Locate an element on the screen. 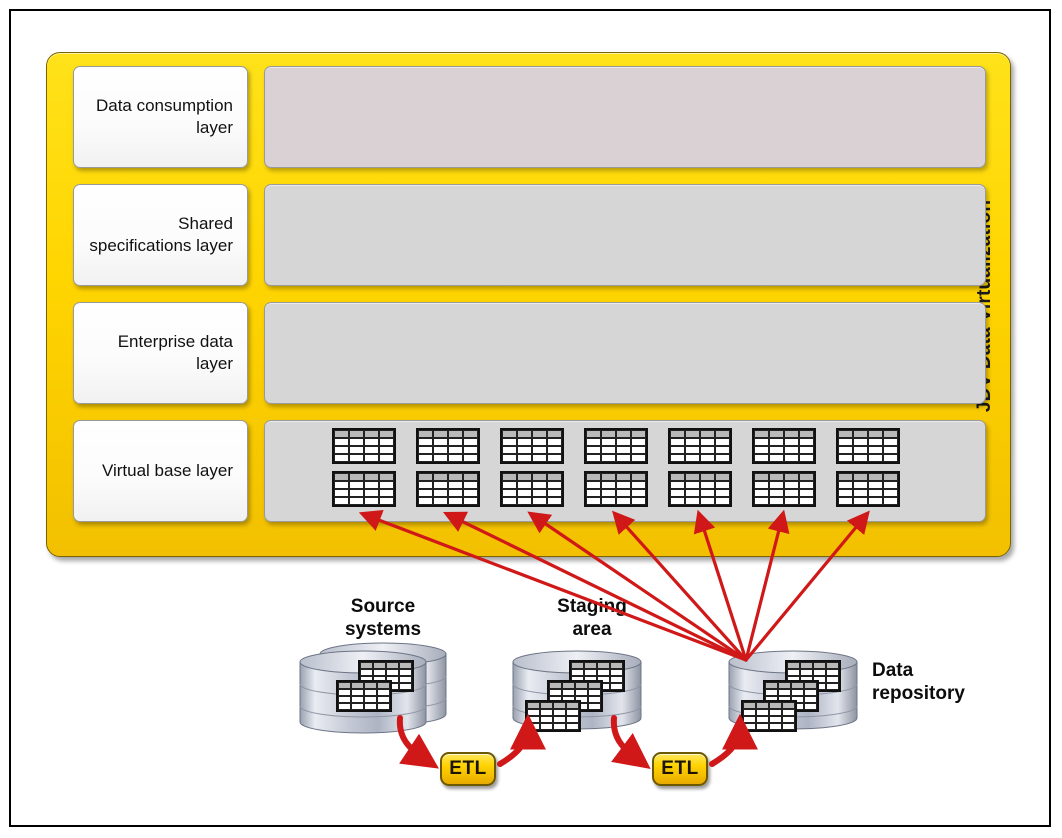 Image resolution: width=1062 pixels, height=838 pixels. data-repository-cylinder is located at coordinates (793, 690).